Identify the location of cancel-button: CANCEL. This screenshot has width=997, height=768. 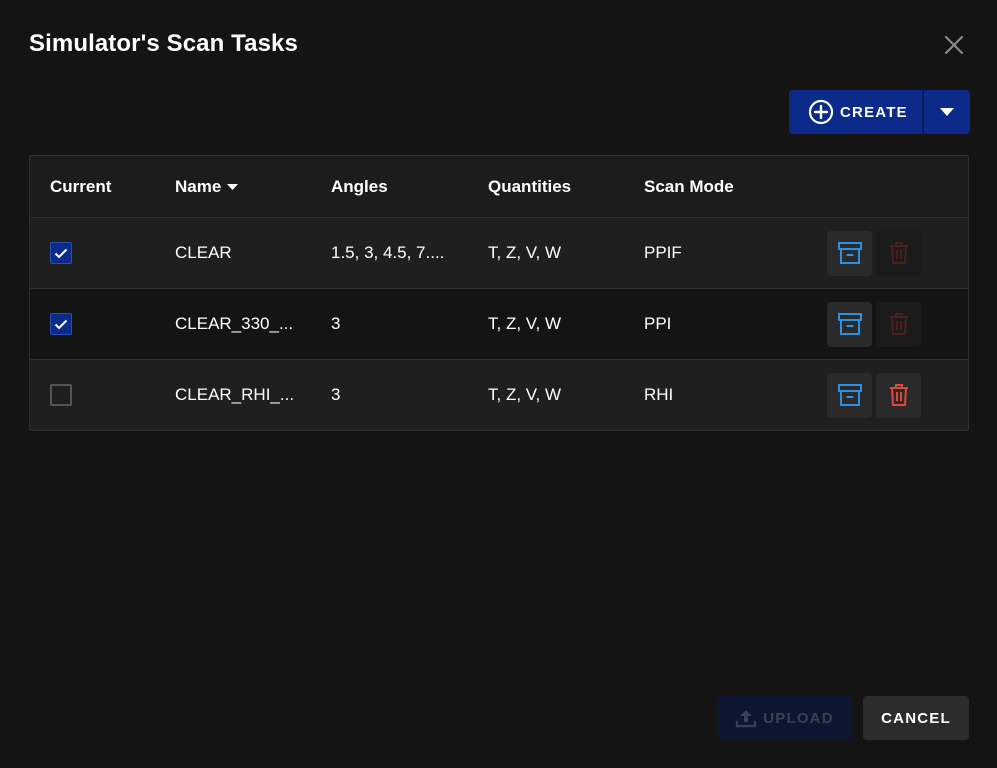
(916, 718).